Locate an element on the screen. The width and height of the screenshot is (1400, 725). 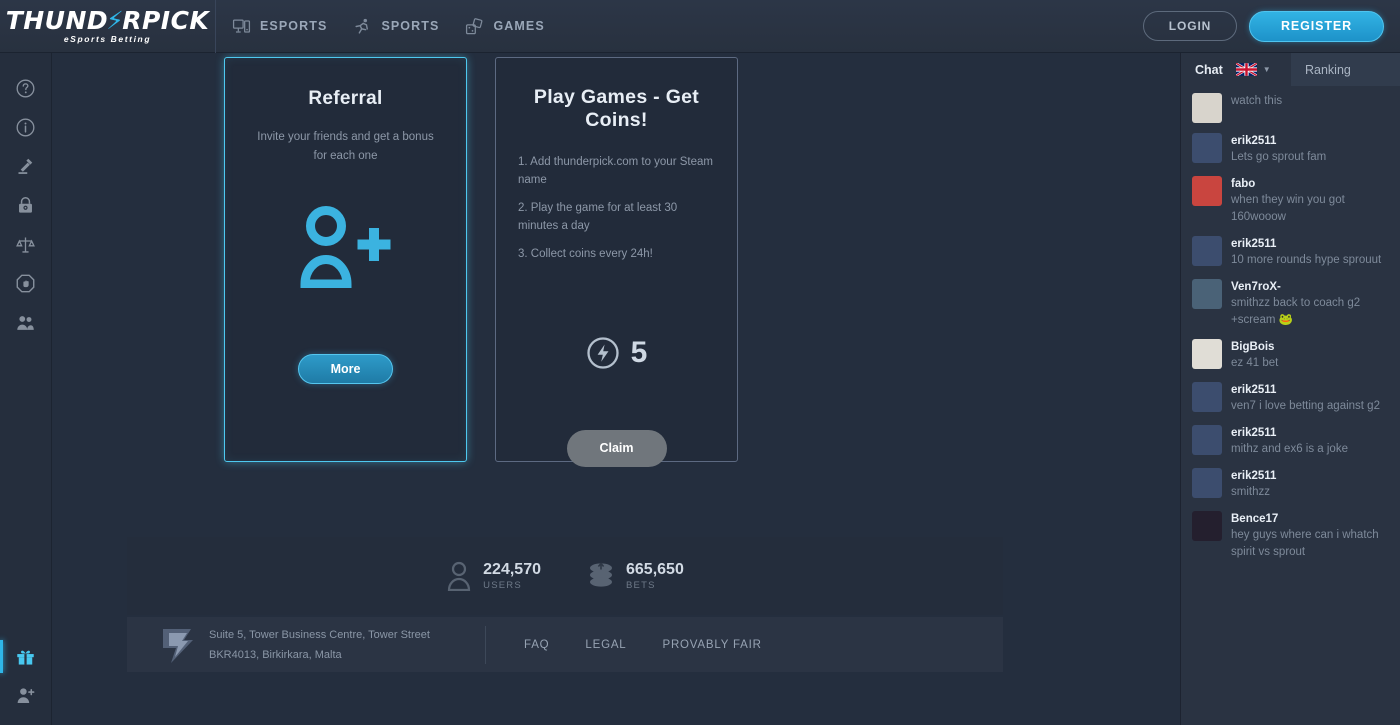
scales-icon is located at coordinates (25, 245).